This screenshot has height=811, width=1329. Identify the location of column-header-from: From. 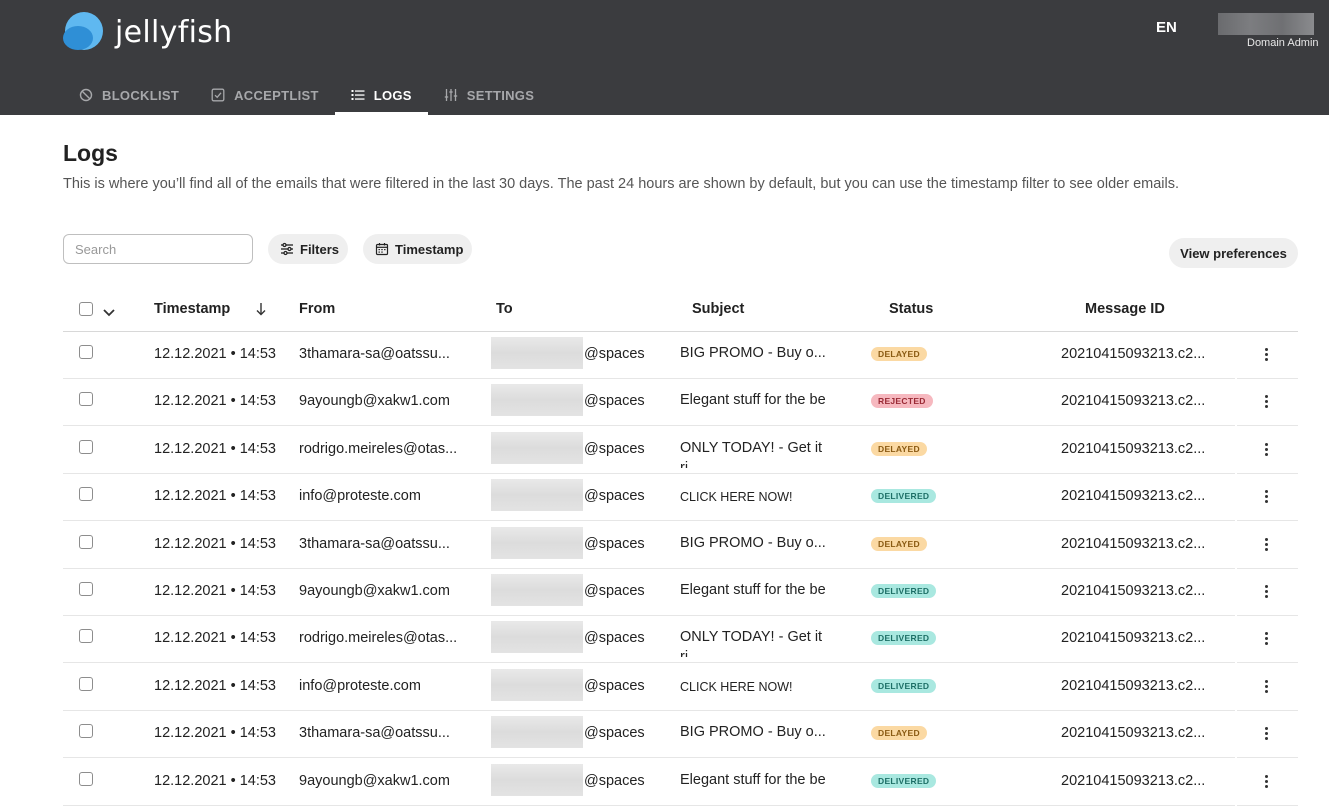
(317, 309).